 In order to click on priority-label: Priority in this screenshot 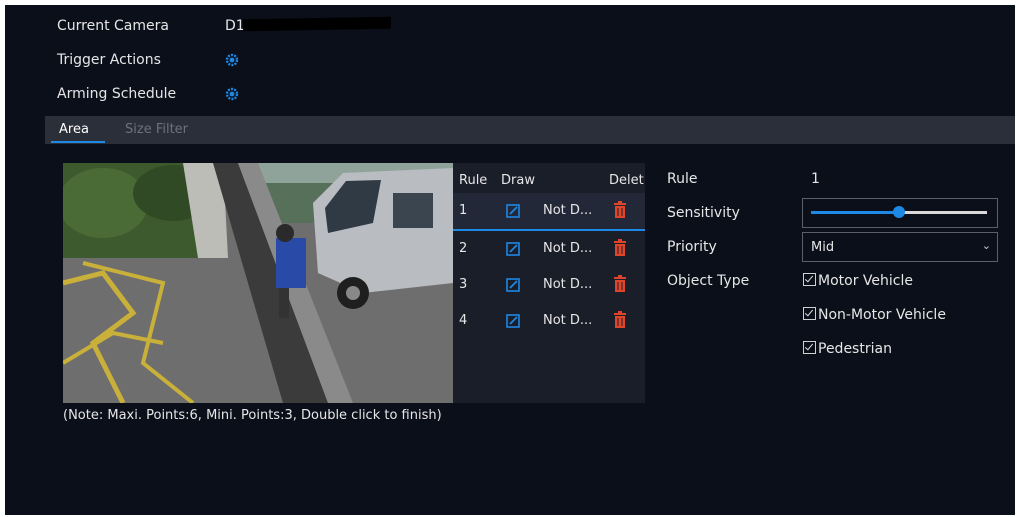, I will do `click(692, 247)`.